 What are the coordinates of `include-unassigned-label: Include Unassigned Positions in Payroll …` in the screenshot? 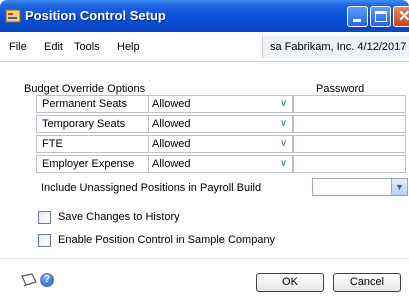 It's located at (151, 188).